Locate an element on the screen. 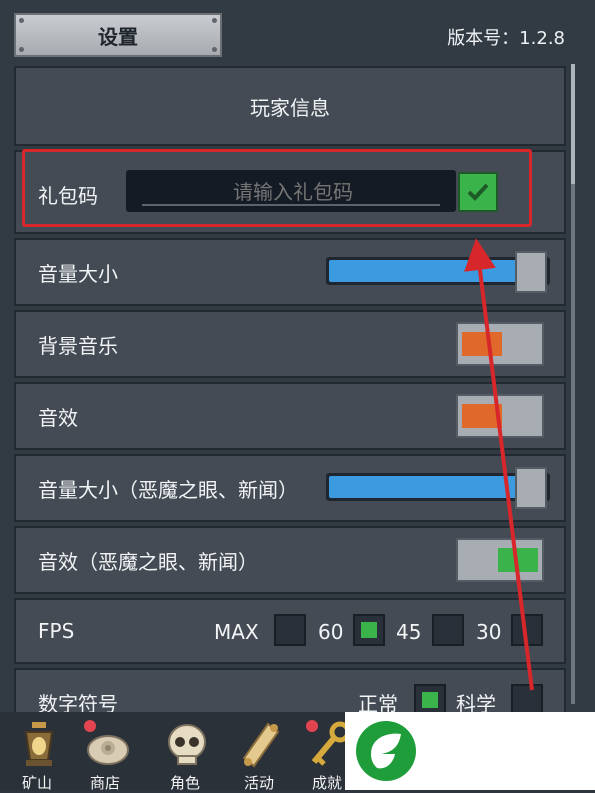 The height and width of the screenshot is (793, 595). nav-character: 角色 is located at coordinates (185, 752).